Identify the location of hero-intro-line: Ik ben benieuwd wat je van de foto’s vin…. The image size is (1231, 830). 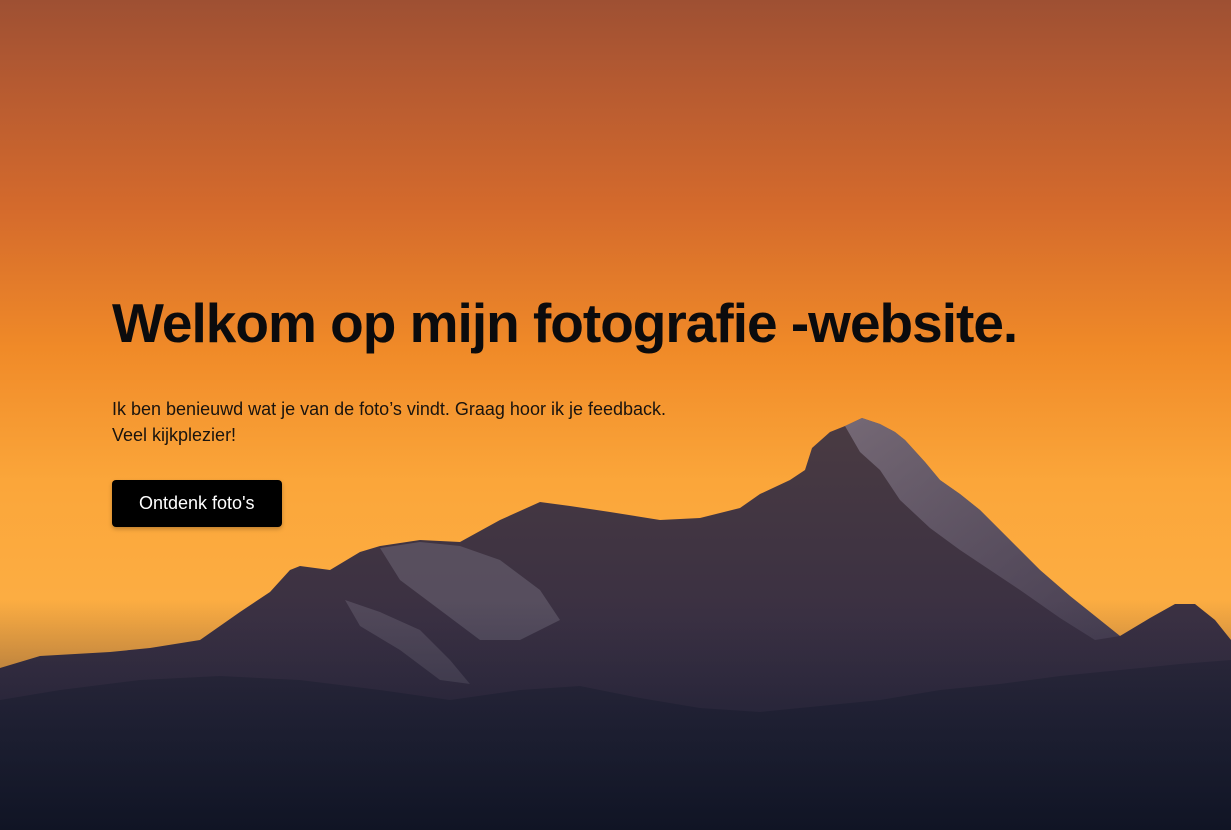
(389, 409).